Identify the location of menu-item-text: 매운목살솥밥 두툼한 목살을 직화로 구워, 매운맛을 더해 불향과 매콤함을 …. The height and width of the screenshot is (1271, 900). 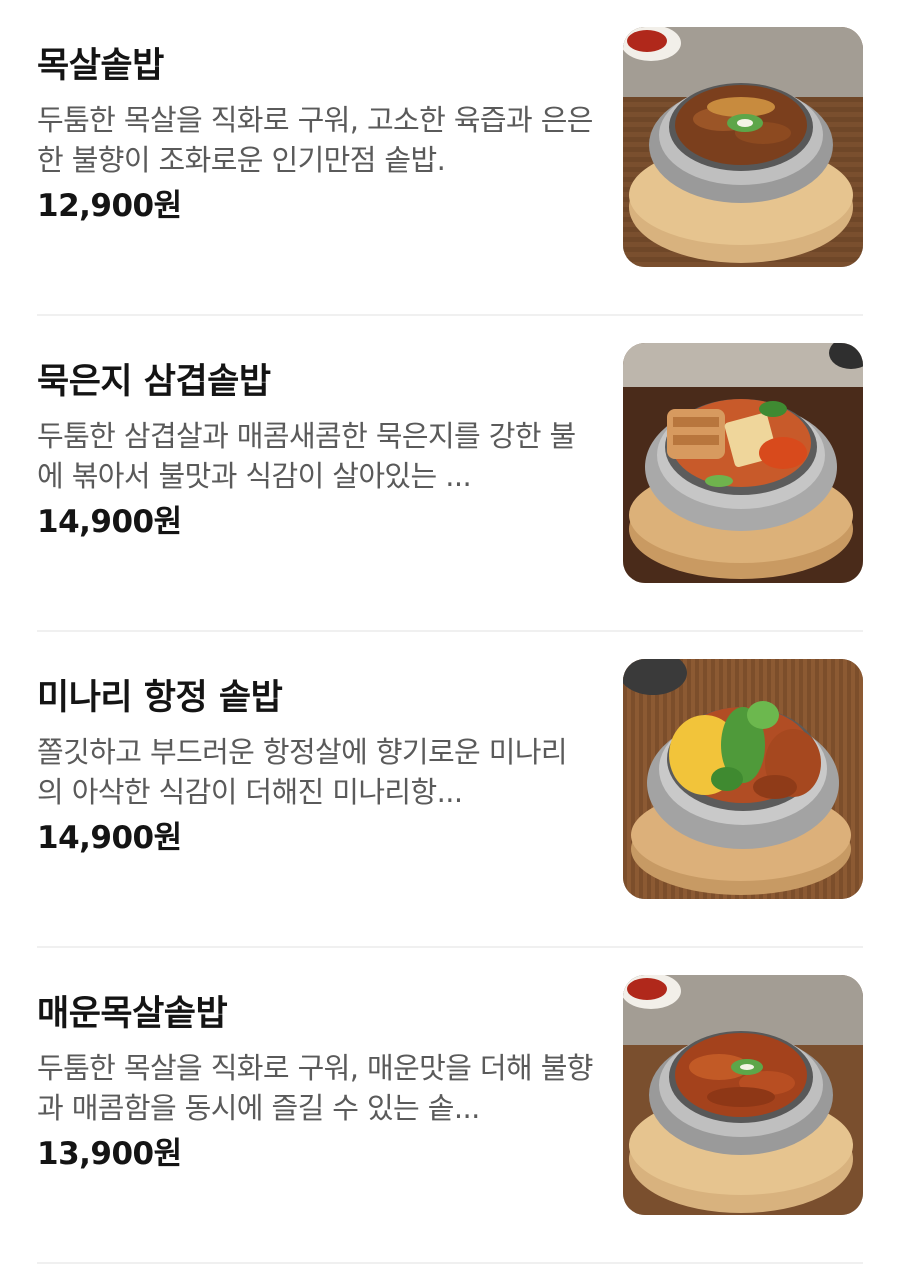
(315, 1083).